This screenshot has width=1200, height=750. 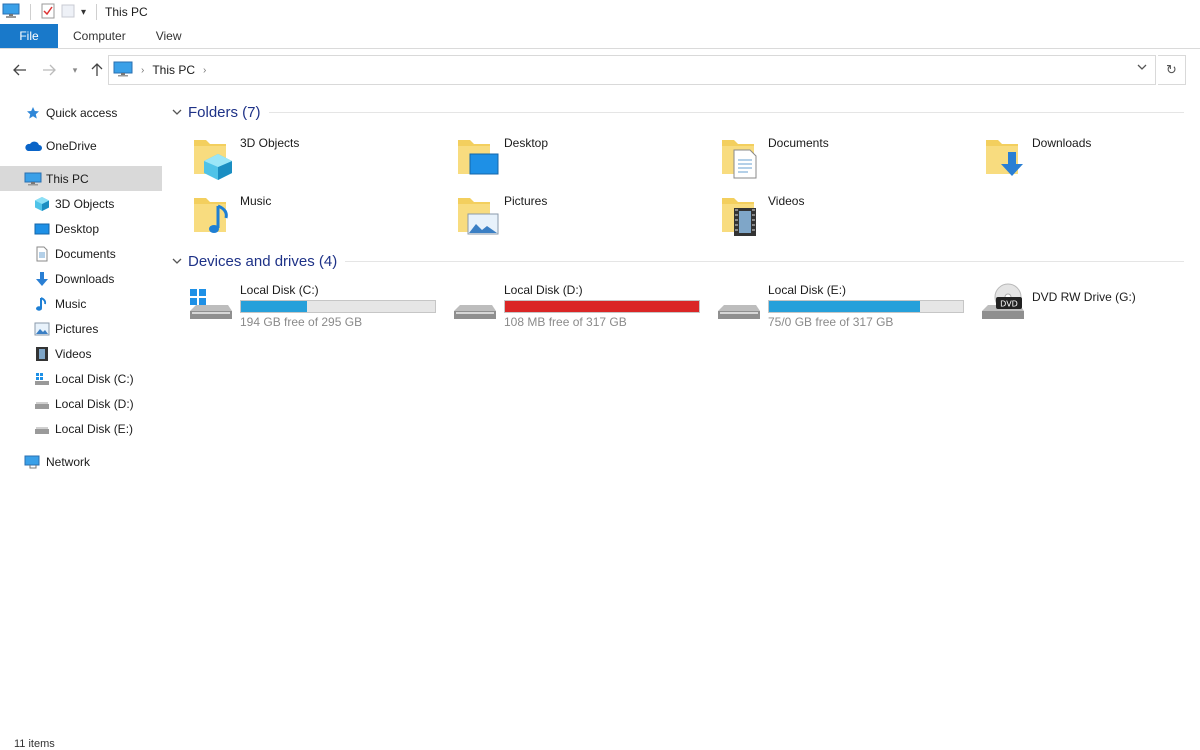 What do you see at coordinates (1009, 304) in the screenshot?
I see `svg-text: DVD` at bounding box center [1009, 304].